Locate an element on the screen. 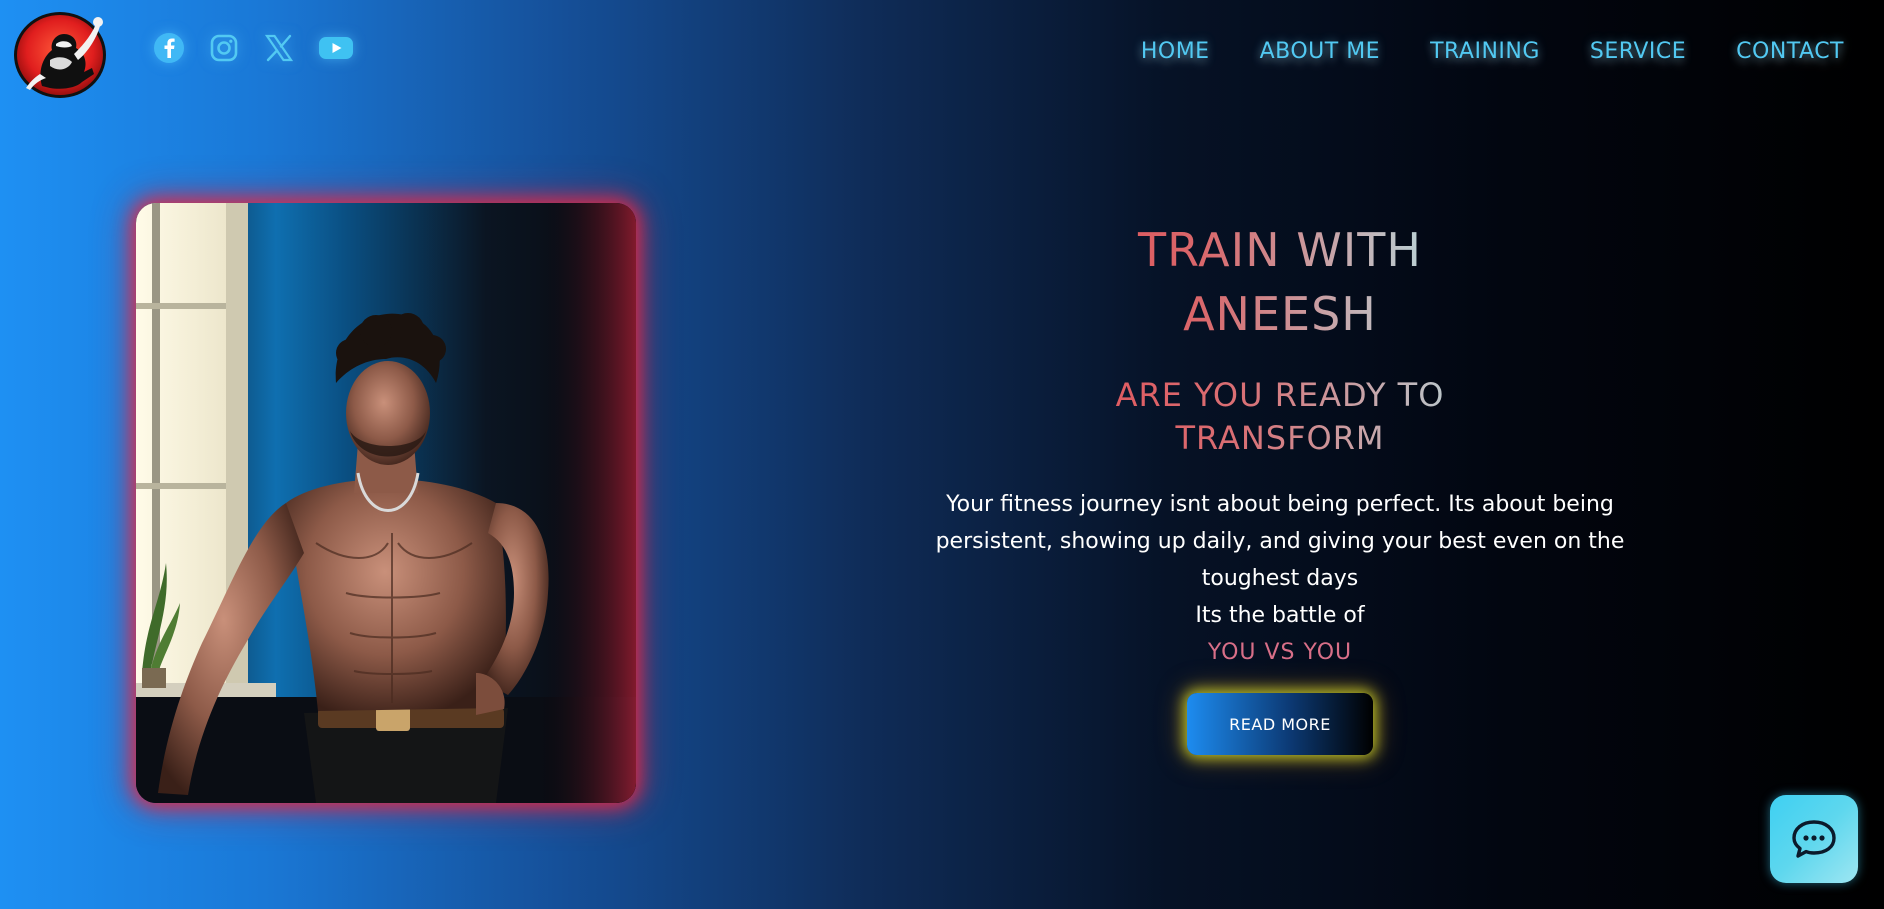 The width and height of the screenshot is (1884, 909). hero-accent: YOU VS YOU is located at coordinates (1280, 652).